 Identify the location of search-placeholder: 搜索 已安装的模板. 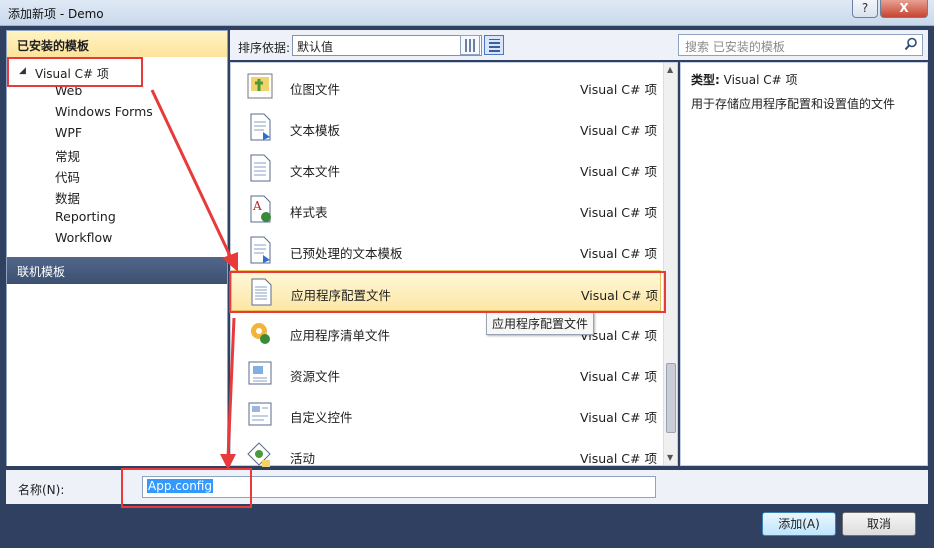
(735, 47).